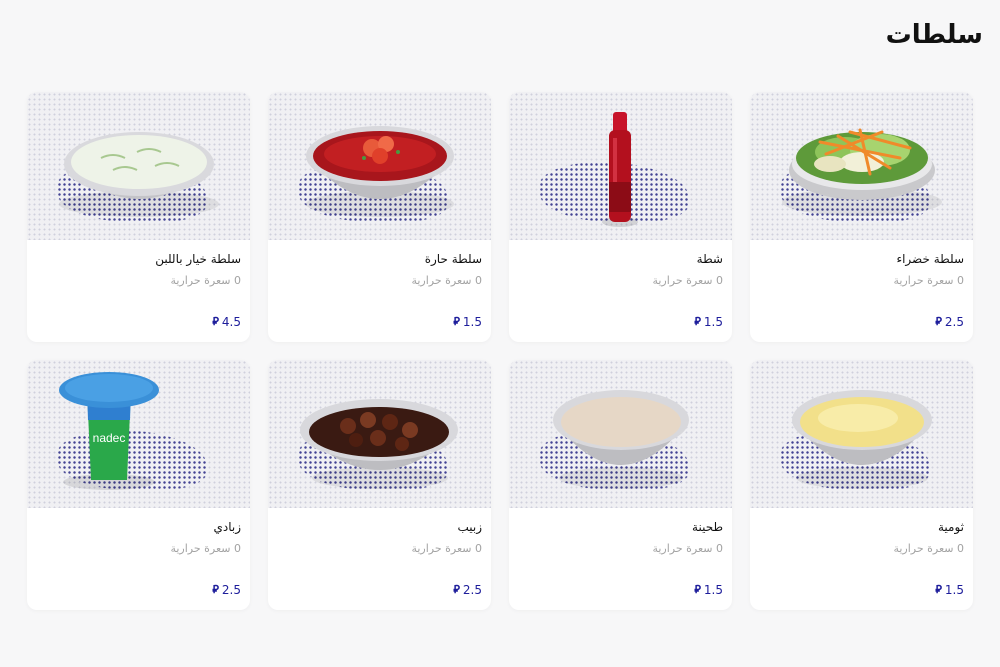 Image resolution: width=1000 pixels, height=667 pixels. What do you see at coordinates (227, 527) in the screenshot?
I see `product-name: زبادي` at bounding box center [227, 527].